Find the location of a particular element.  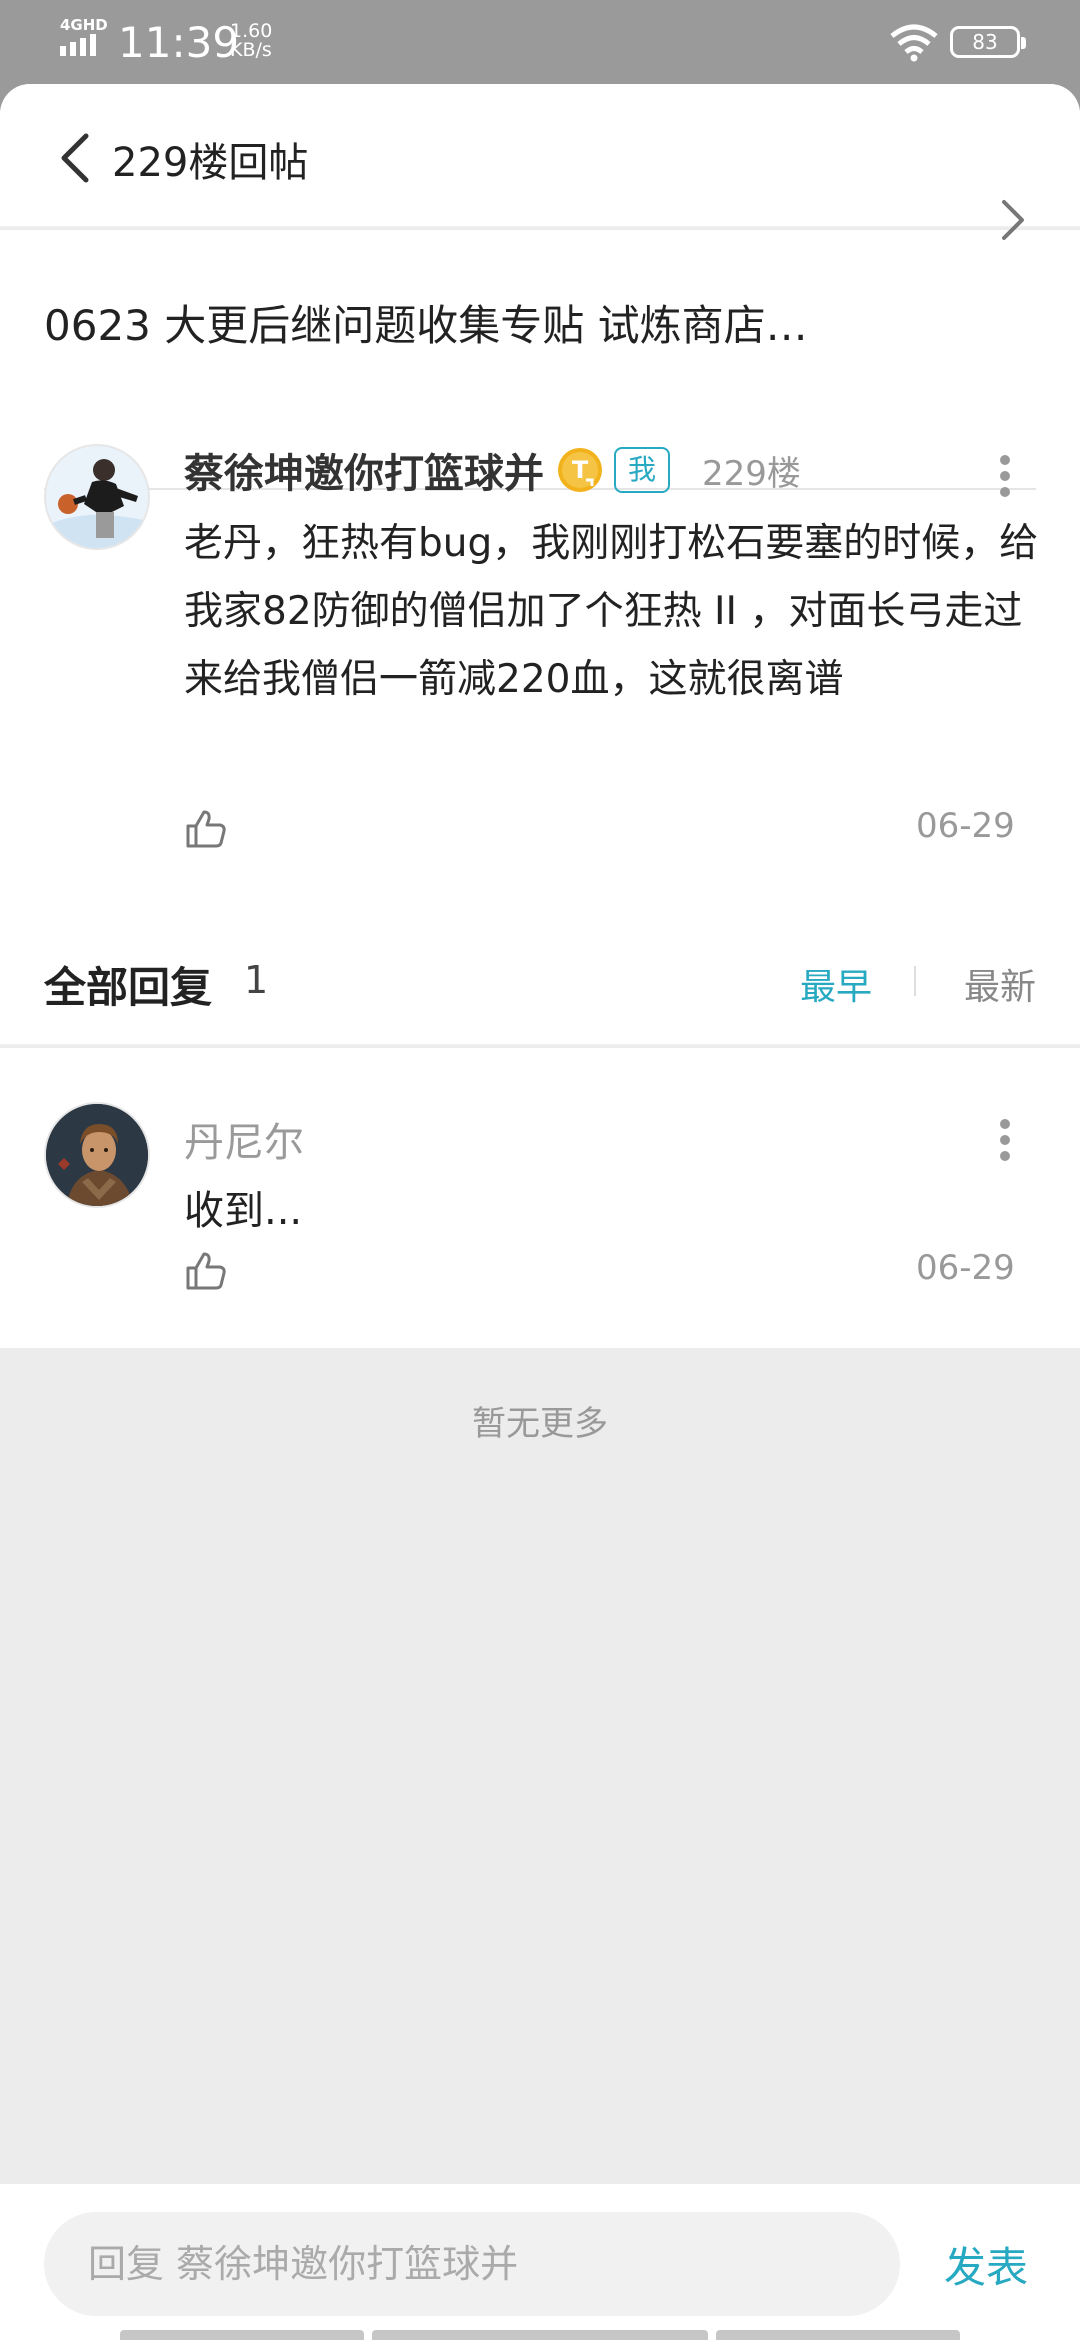

wifi-icon is located at coordinates (914, 43).